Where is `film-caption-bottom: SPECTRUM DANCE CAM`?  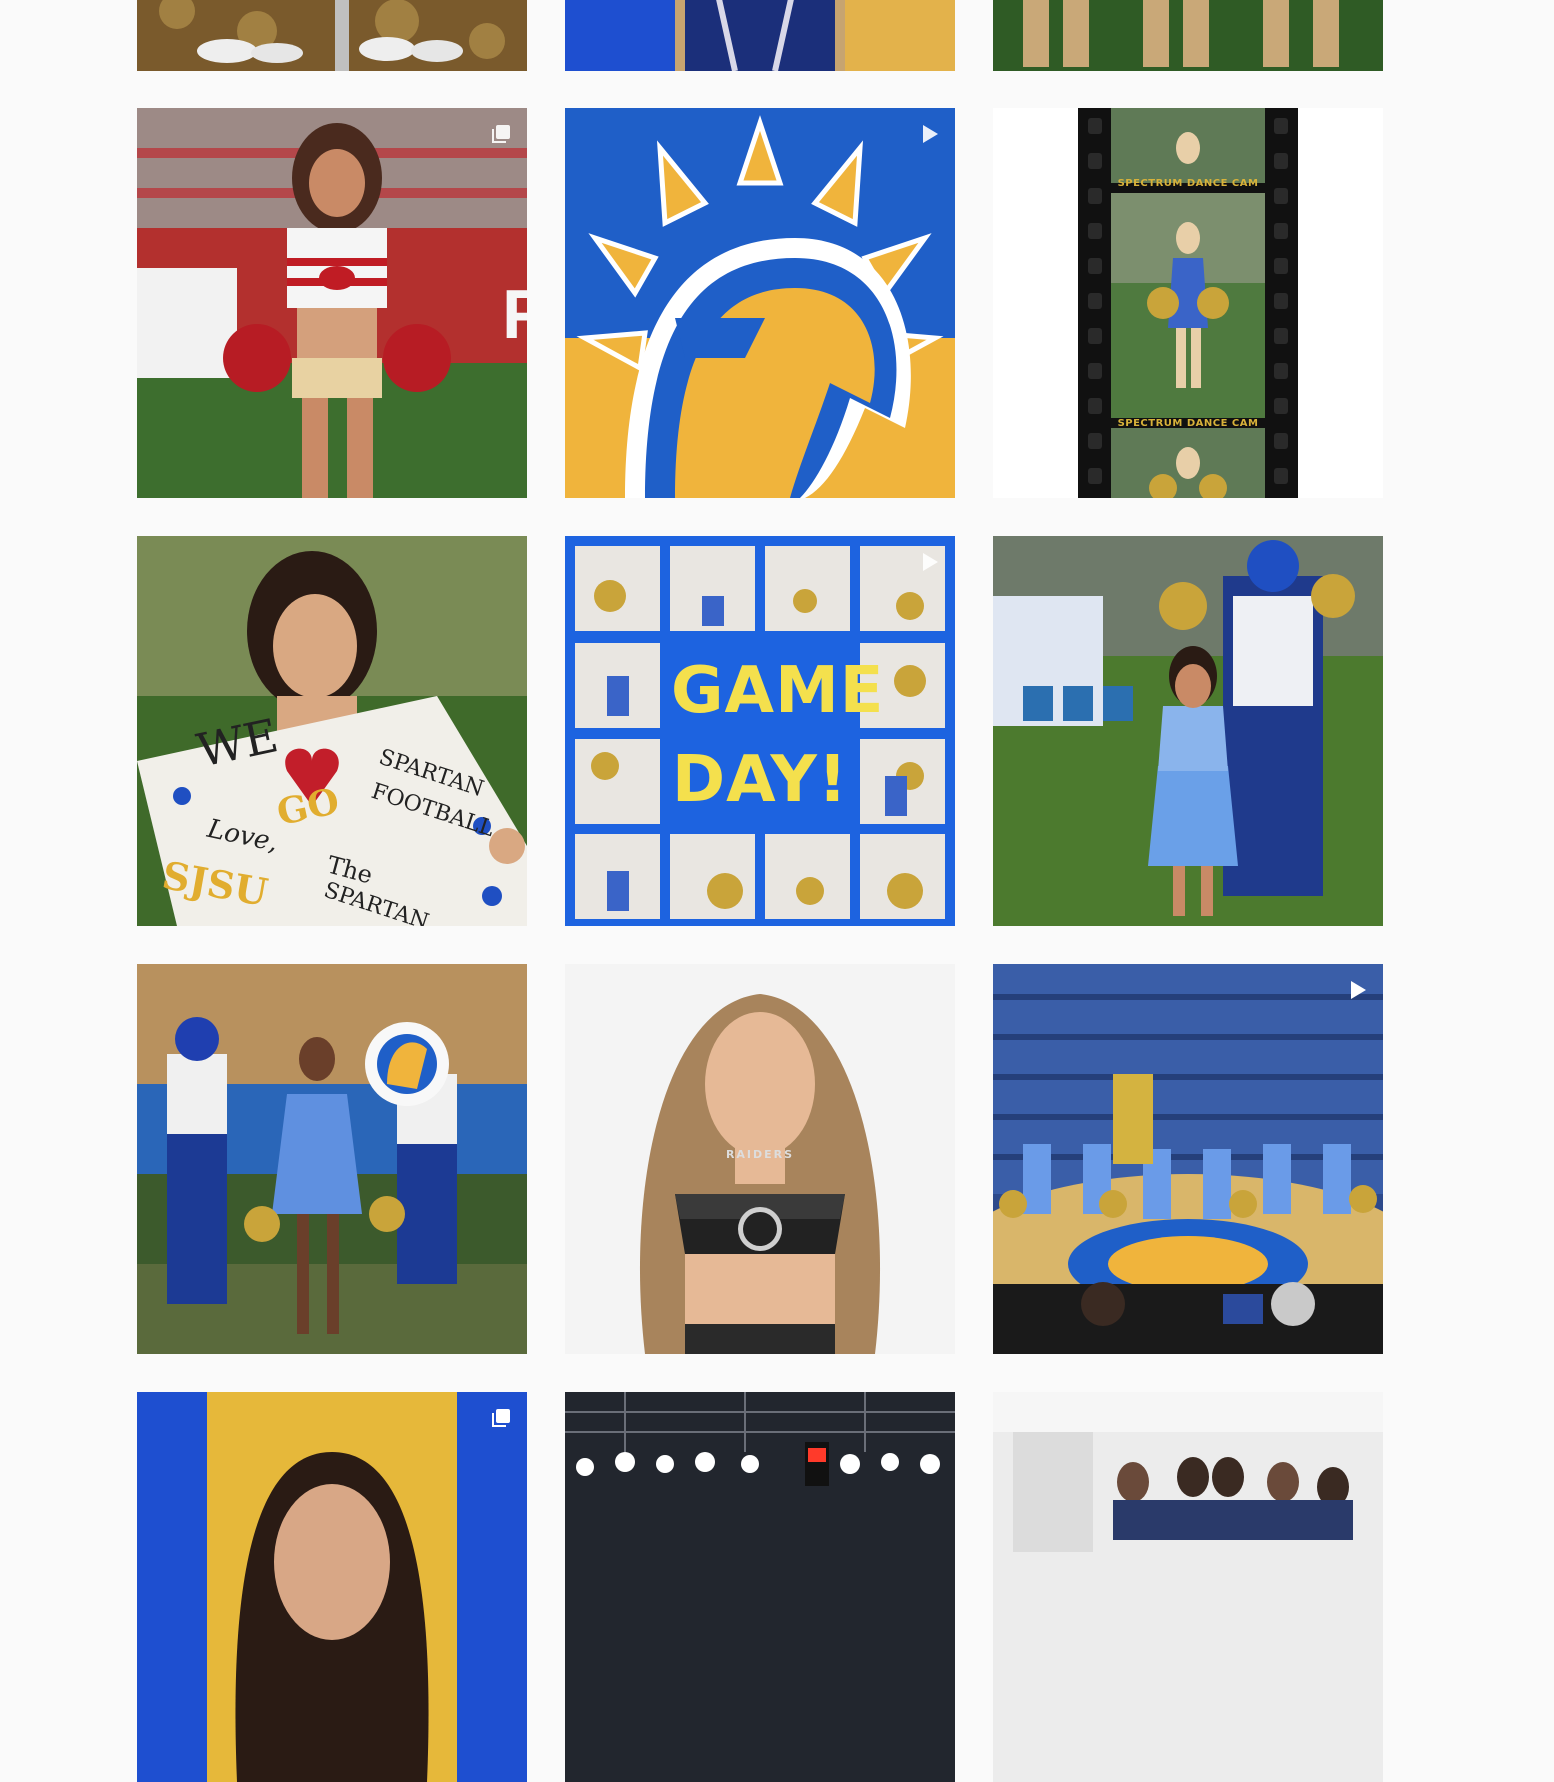
film-caption-bottom: SPECTRUM DANCE CAM is located at coordinates (1188, 423).